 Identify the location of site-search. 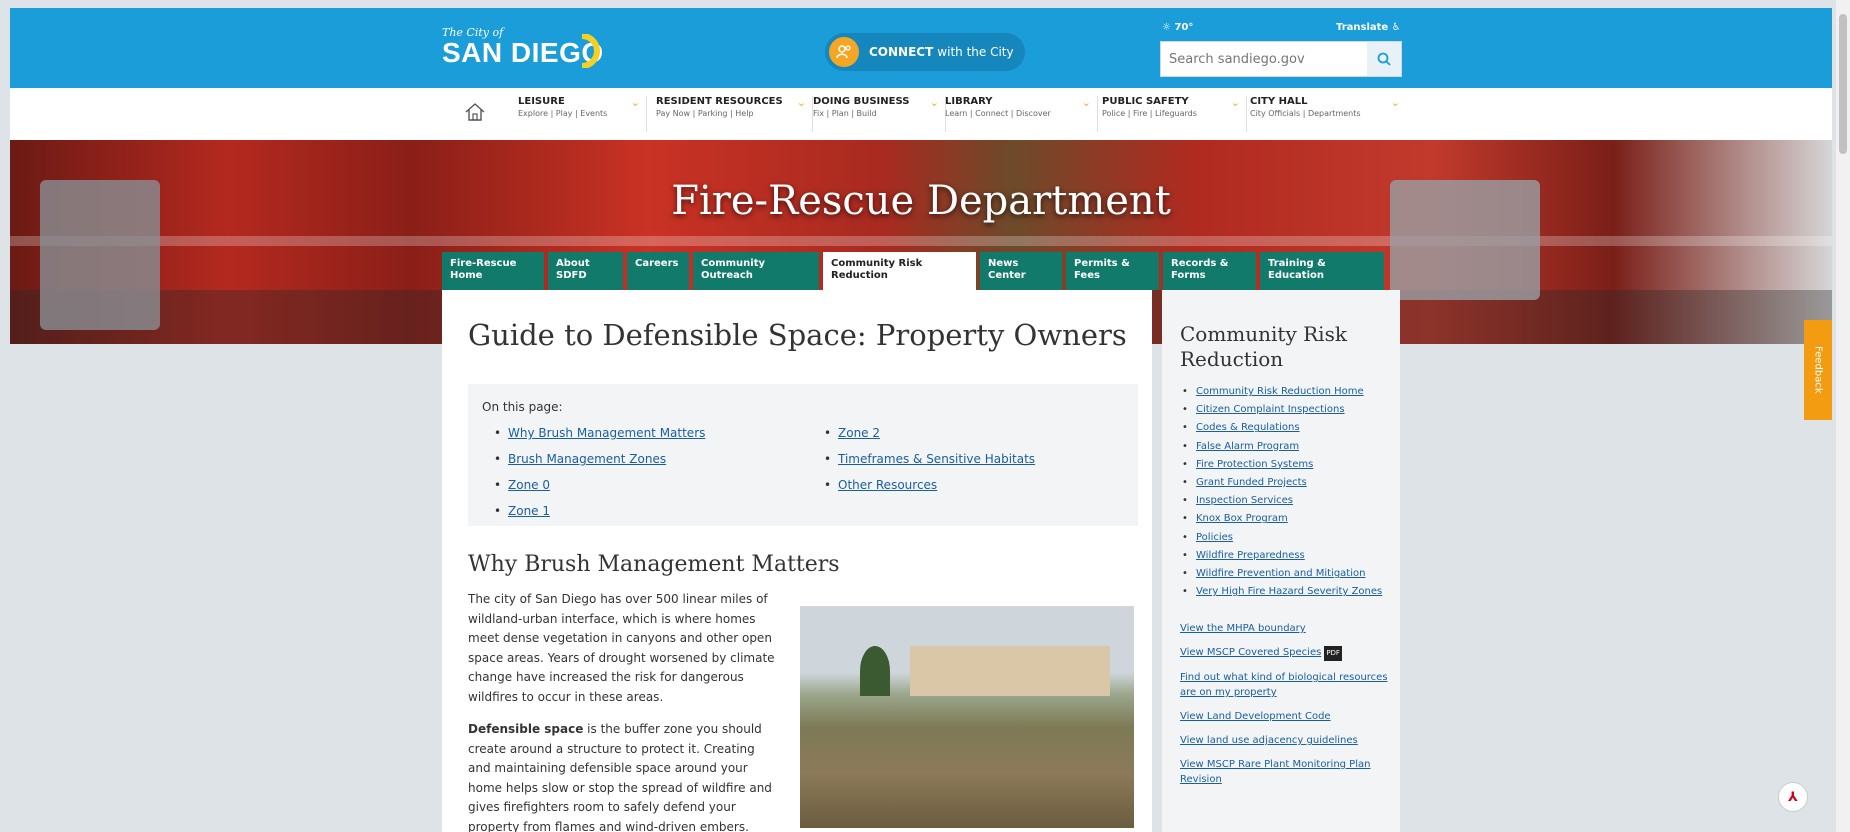
(1281, 59).